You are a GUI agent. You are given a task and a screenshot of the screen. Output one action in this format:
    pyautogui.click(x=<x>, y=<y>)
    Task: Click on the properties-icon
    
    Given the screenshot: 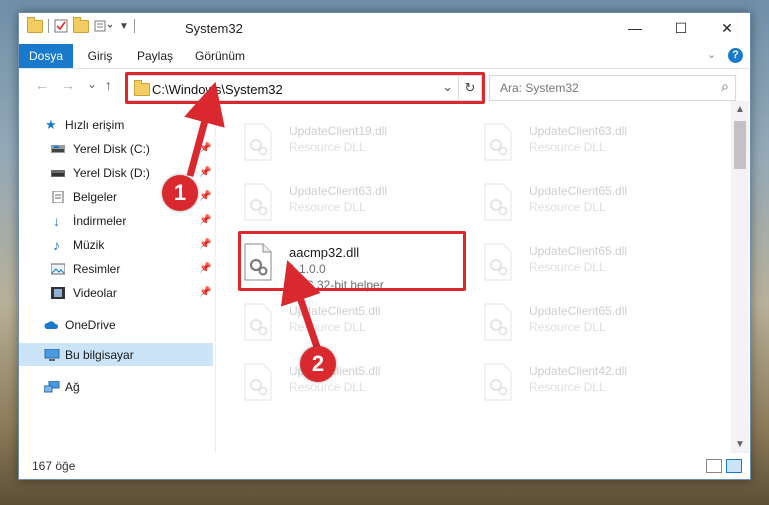 What is the action you would take?
    pyautogui.click(x=61, y=26)
    